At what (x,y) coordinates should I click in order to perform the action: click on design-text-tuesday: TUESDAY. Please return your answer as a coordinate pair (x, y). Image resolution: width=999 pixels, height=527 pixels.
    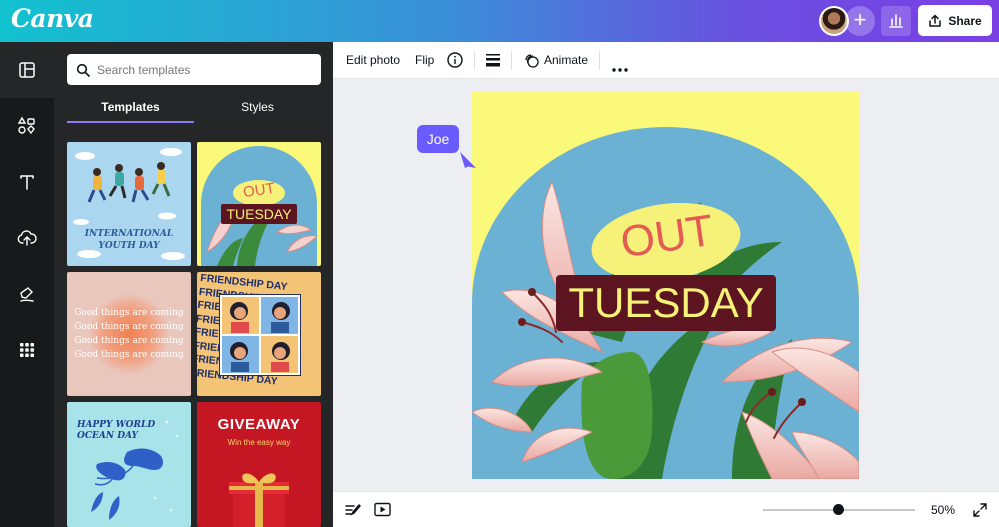
    Looking at the image, I should click on (666, 303).